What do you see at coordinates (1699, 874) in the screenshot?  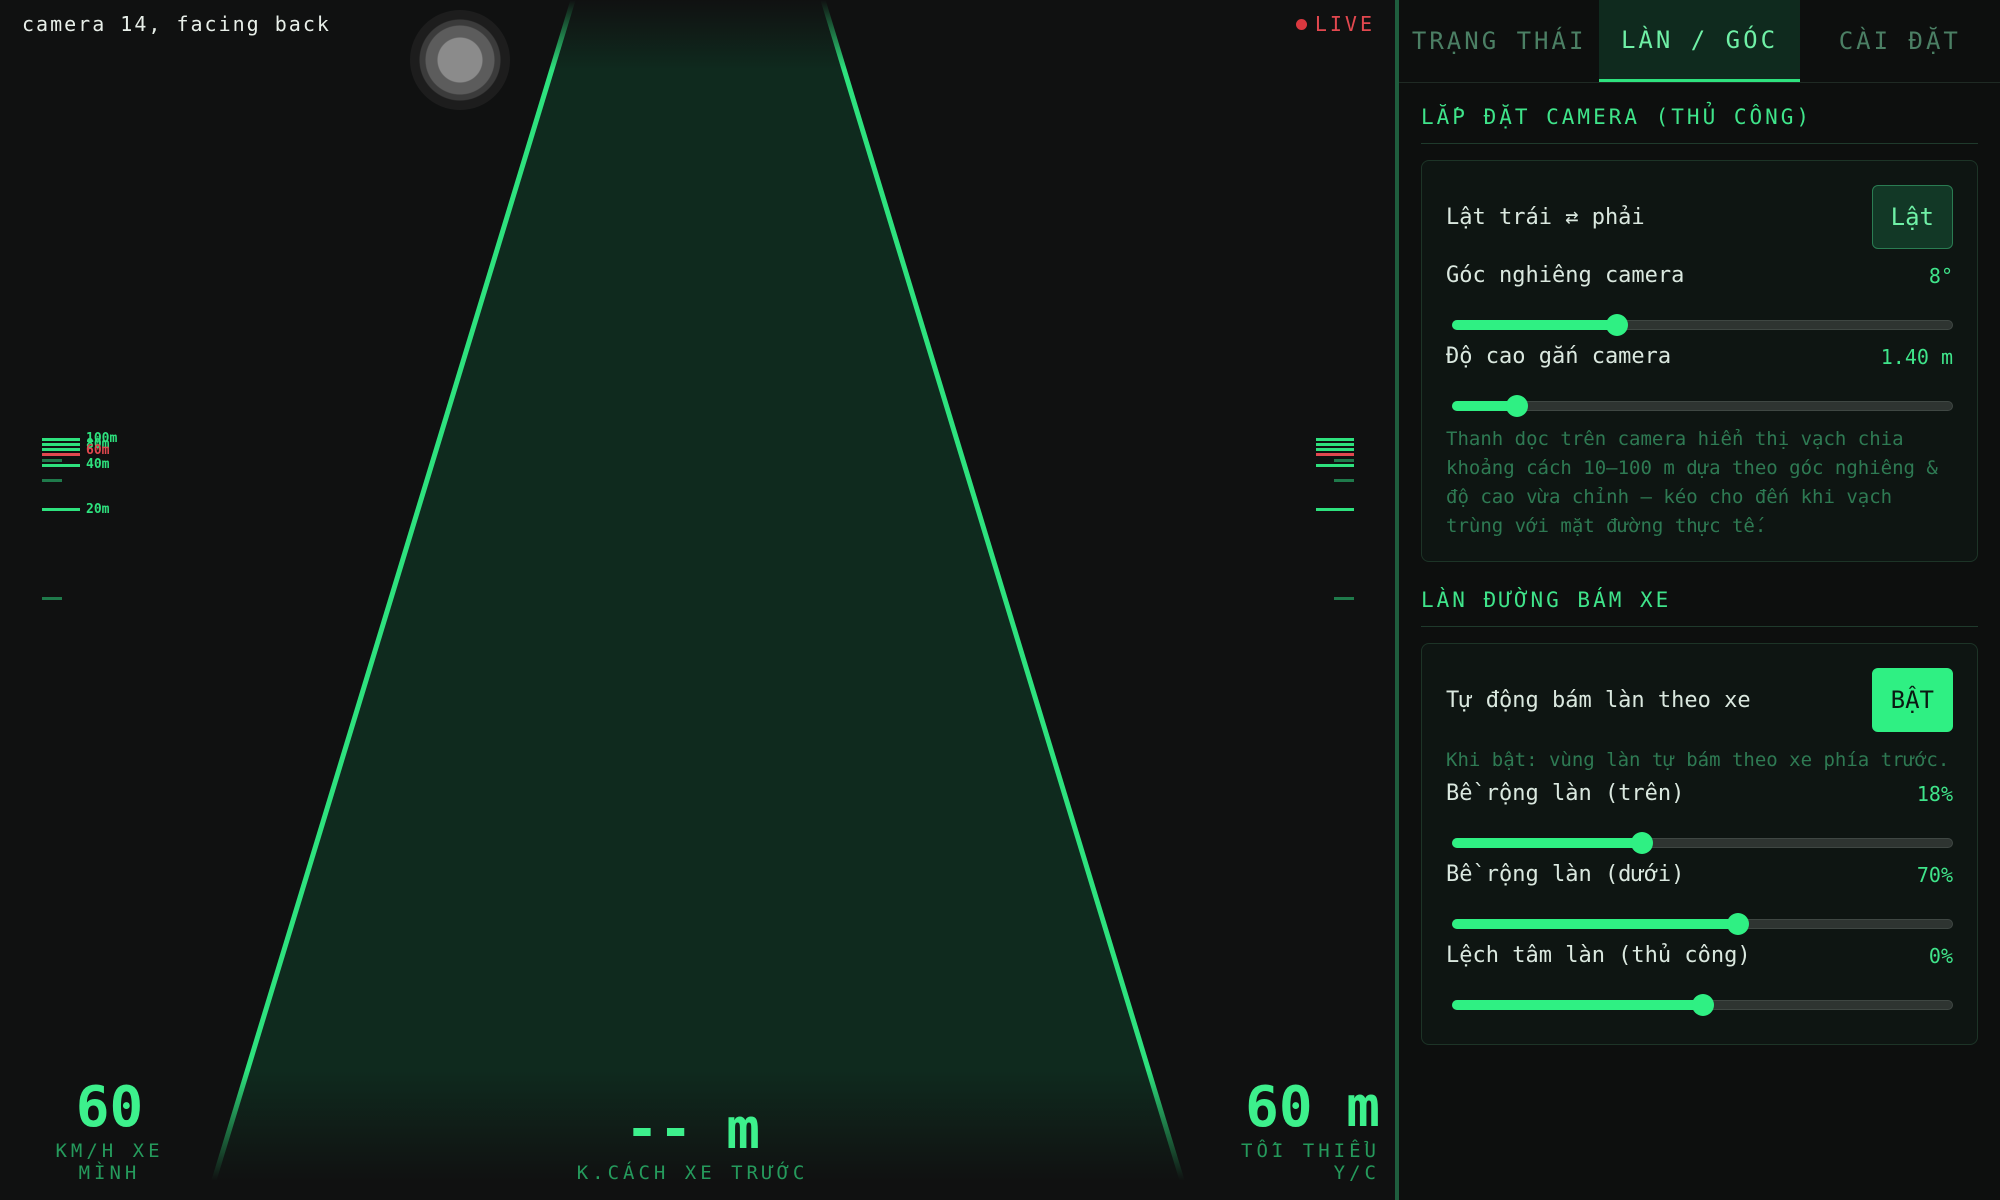 I see `width-bottom-row: Bề rộng làn (dưới) 70%` at bounding box center [1699, 874].